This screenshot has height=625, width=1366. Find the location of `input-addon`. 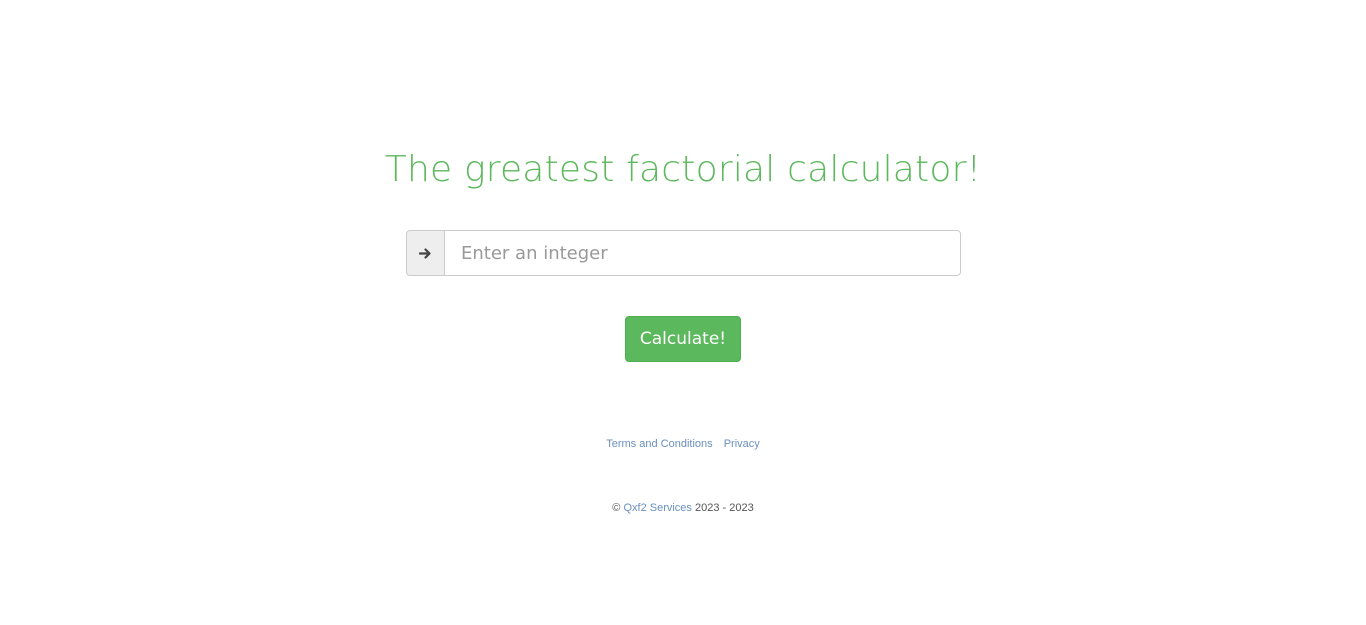

input-addon is located at coordinates (425, 253).